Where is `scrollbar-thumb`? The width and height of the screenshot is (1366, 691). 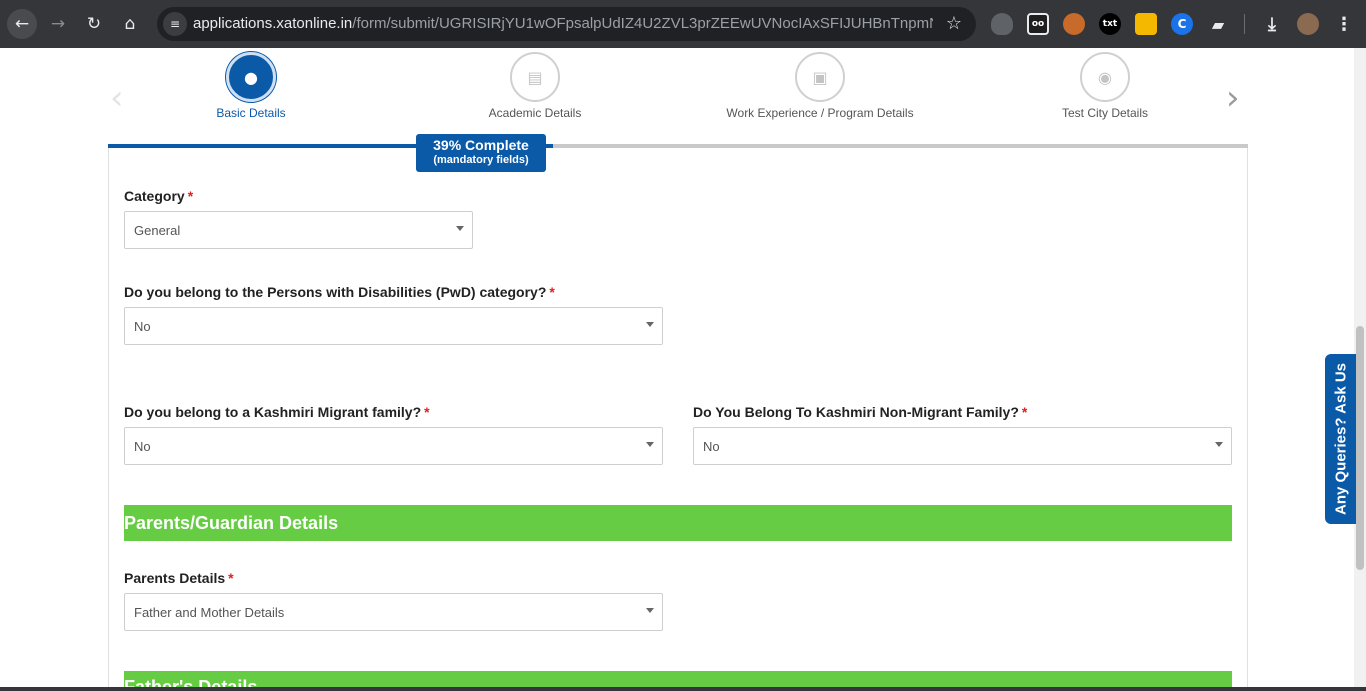
scrollbar-thumb is located at coordinates (1360, 448).